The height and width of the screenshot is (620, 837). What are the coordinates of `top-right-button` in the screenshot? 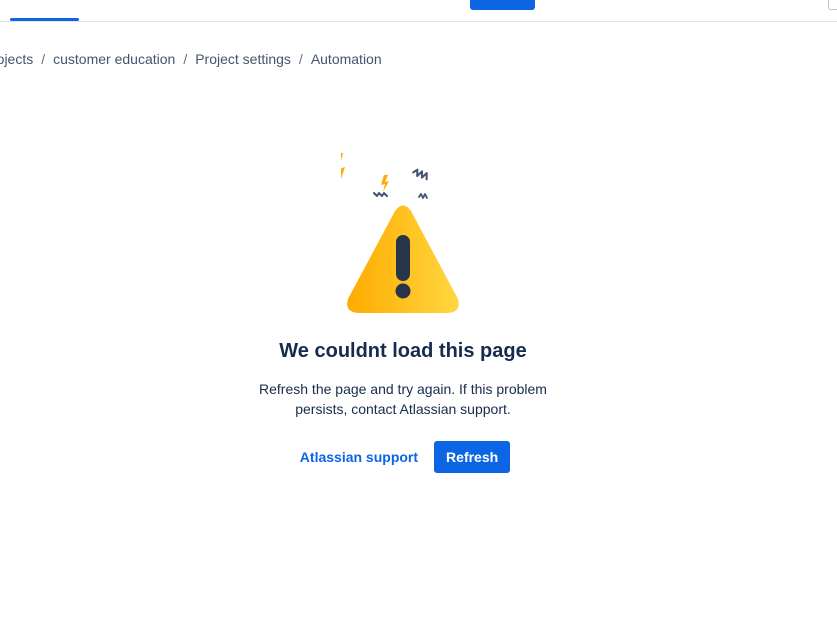 It's located at (832, 5).